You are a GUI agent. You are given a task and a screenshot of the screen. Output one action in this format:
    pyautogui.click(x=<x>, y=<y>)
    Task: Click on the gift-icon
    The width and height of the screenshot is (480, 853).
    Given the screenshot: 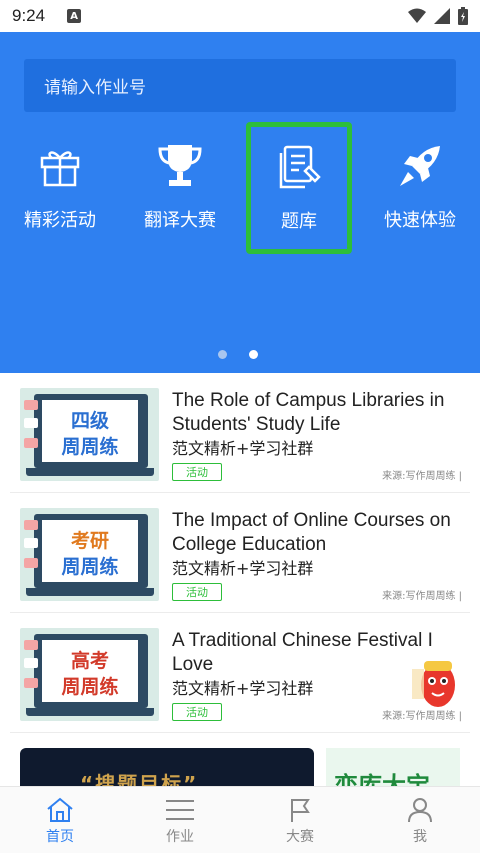 What is the action you would take?
    pyautogui.click(x=60, y=166)
    